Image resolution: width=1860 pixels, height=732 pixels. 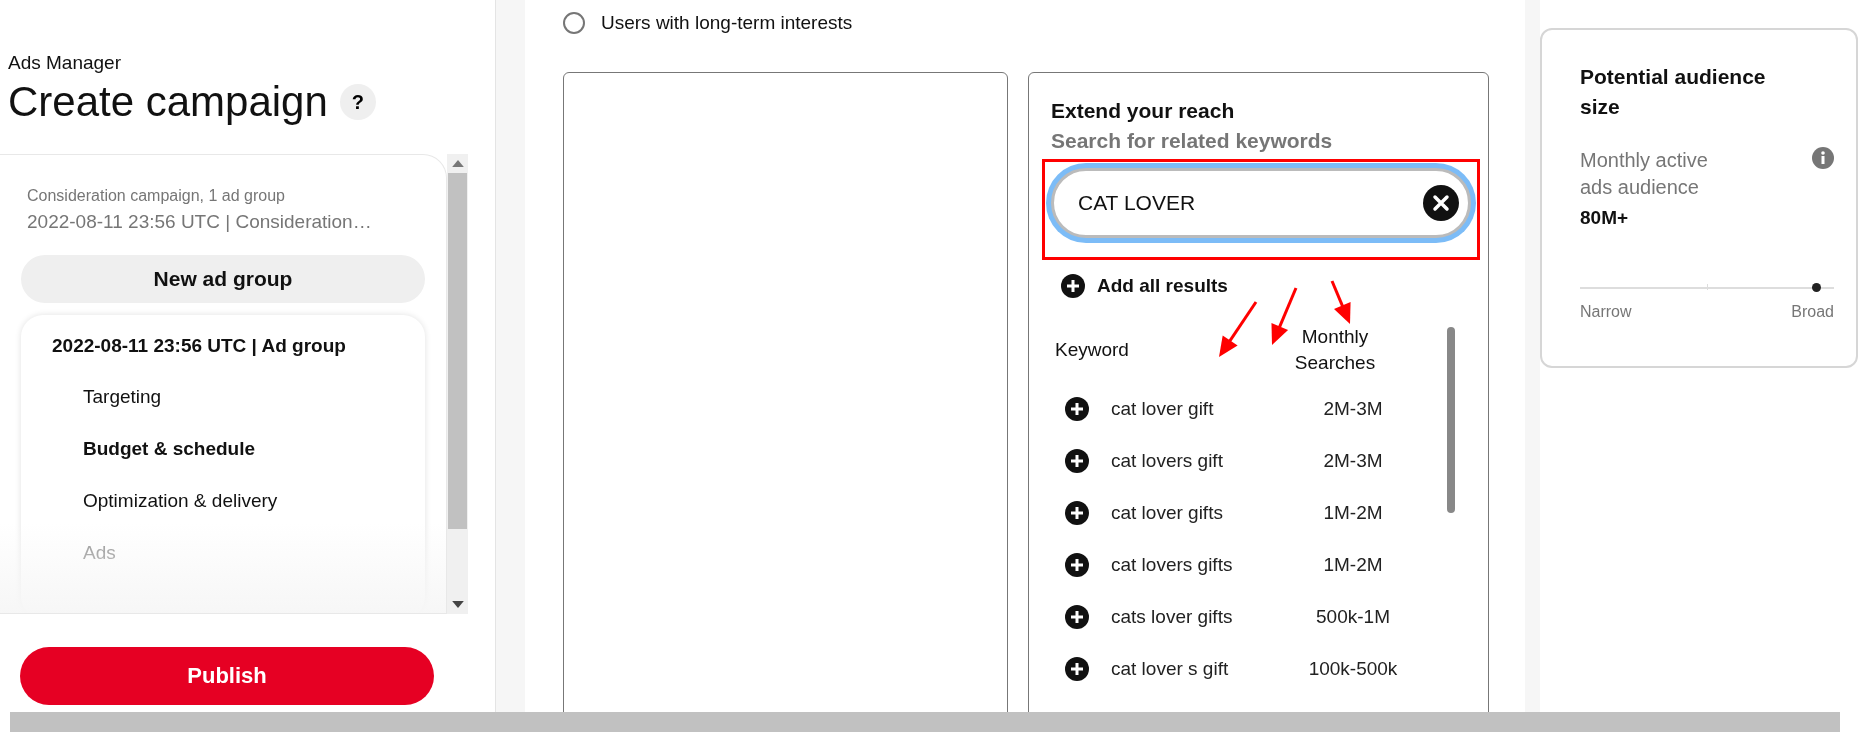 I want to click on page-title: Create campaign, so click(x=168, y=102).